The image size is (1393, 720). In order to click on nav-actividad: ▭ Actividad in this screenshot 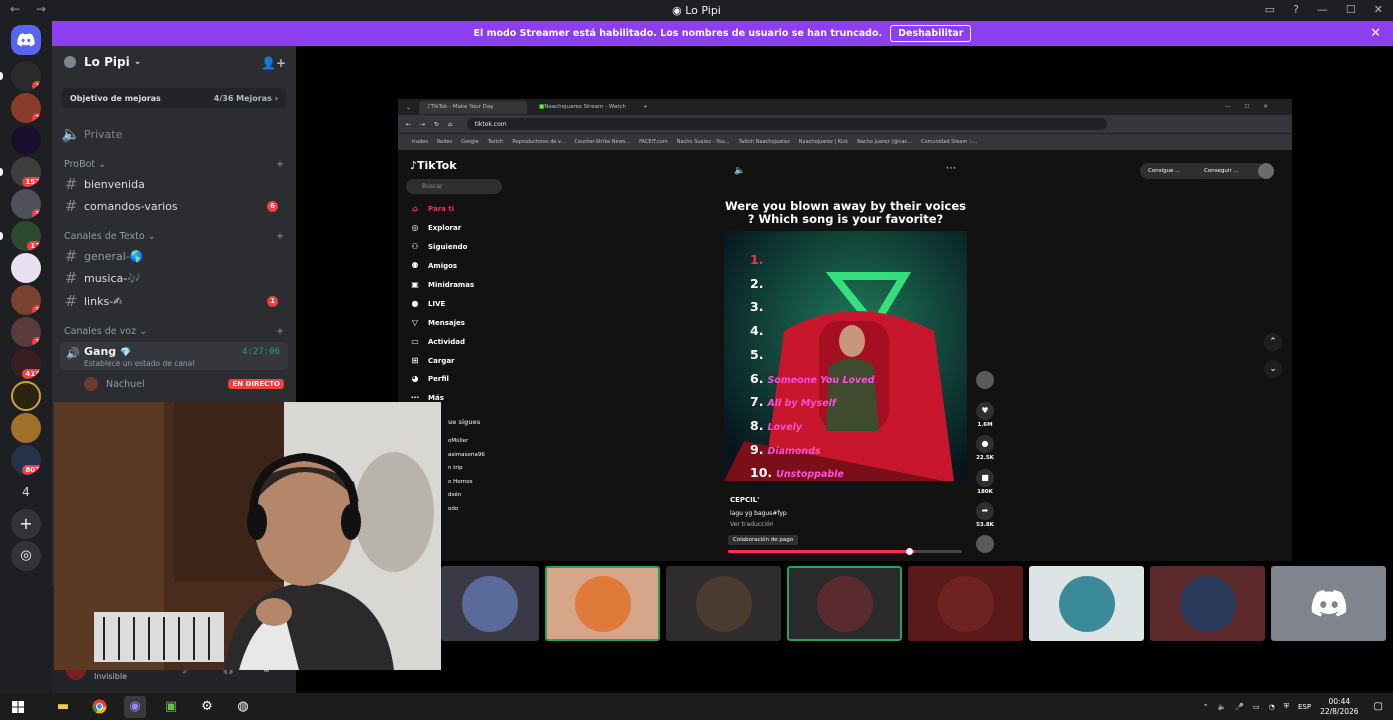, I will do `click(437, 342)`.